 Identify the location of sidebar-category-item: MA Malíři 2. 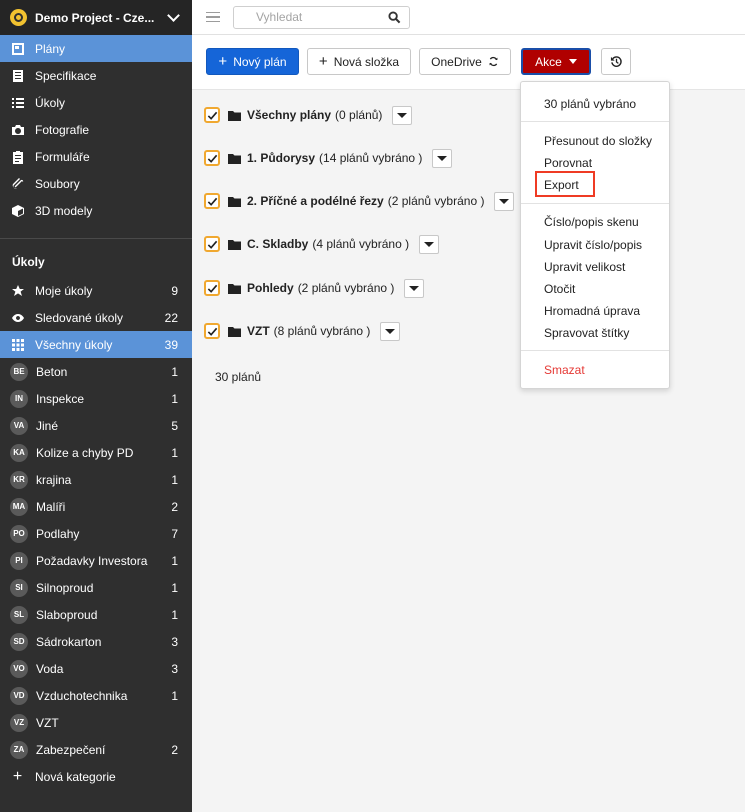
(96, 506).